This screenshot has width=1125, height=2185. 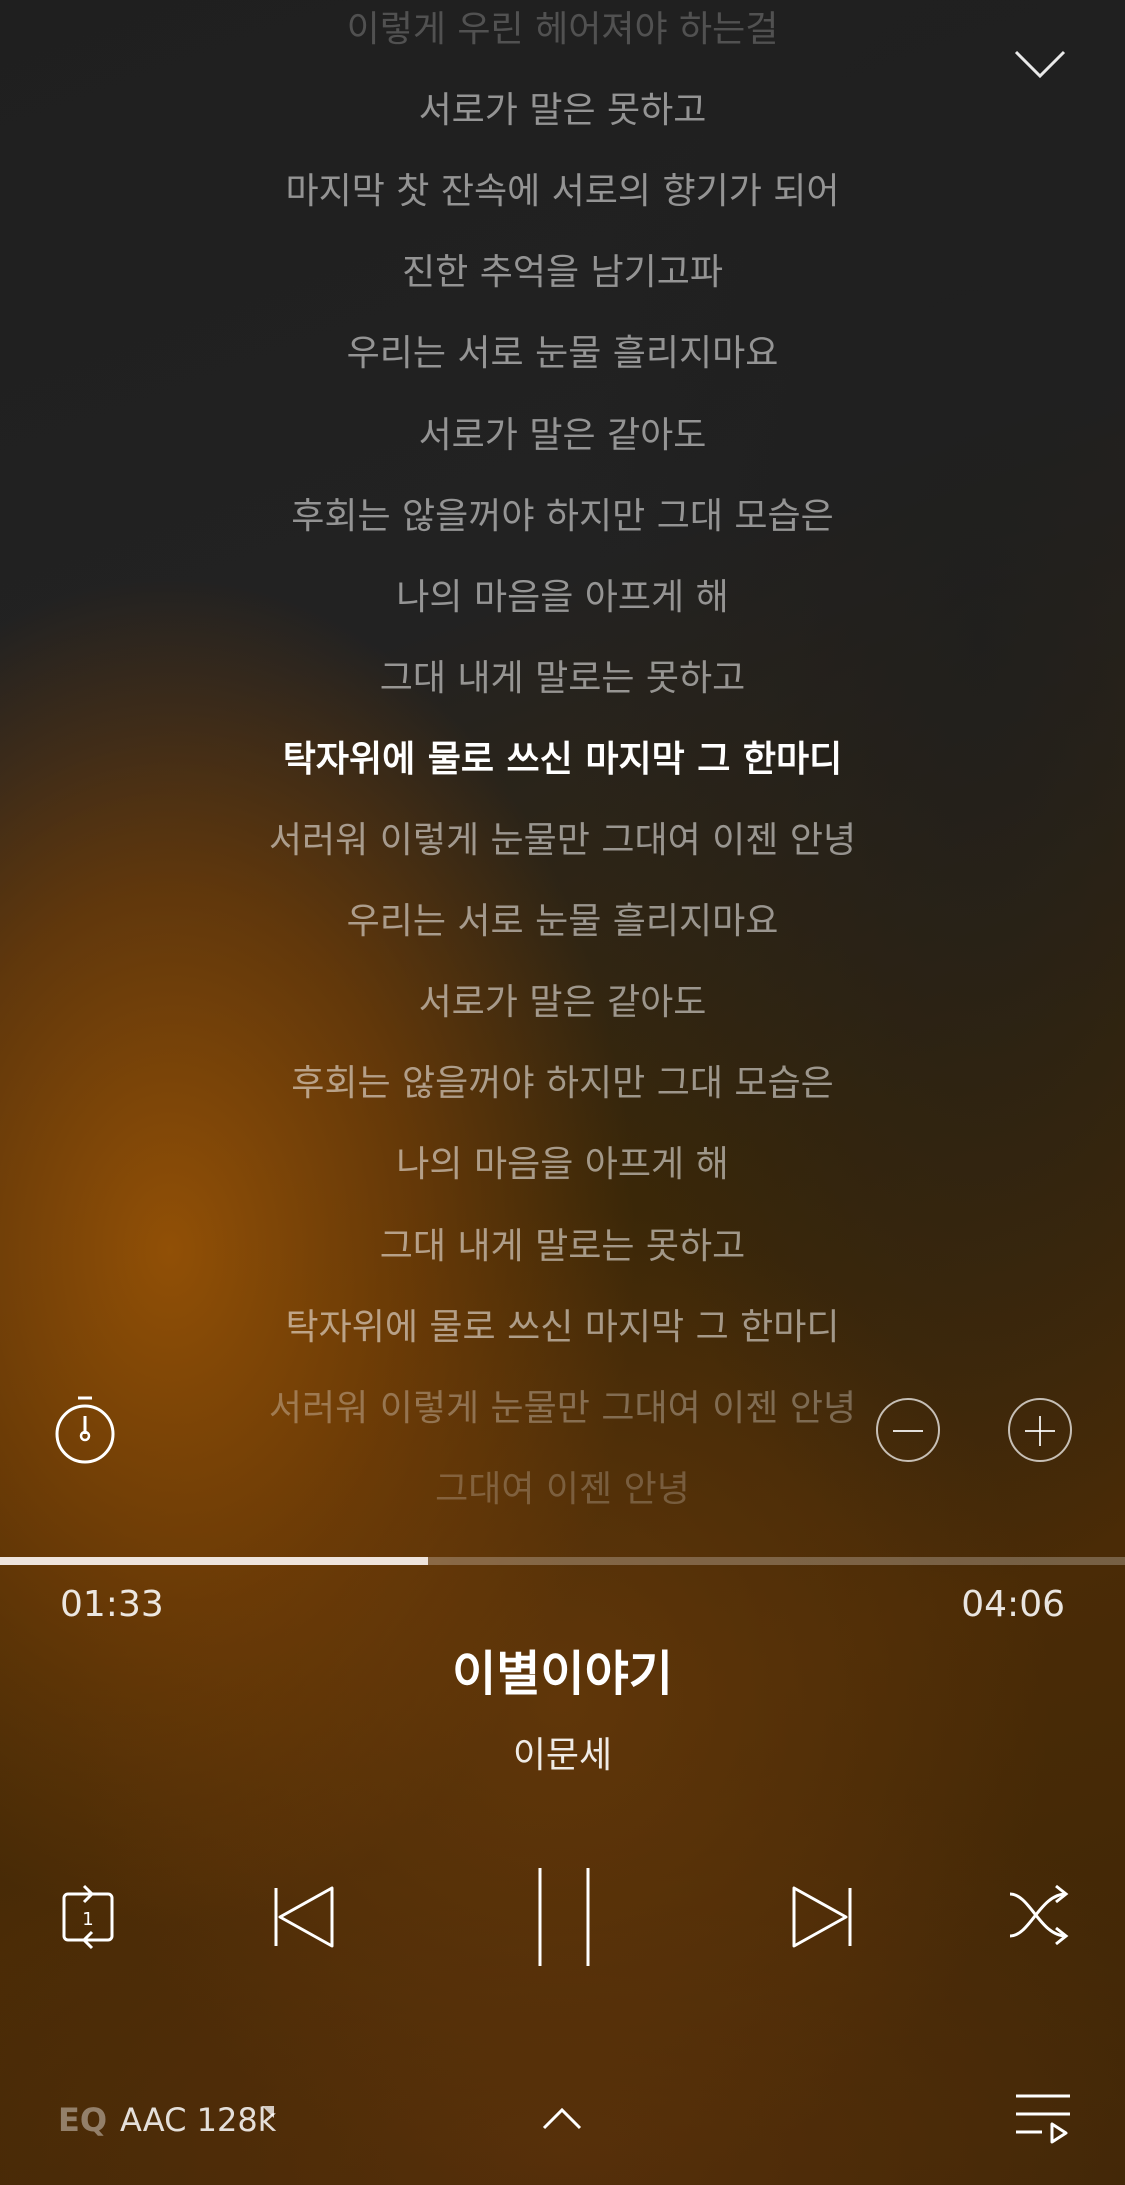 I want to click on playlist-button, so click(x=1043, y=2118).